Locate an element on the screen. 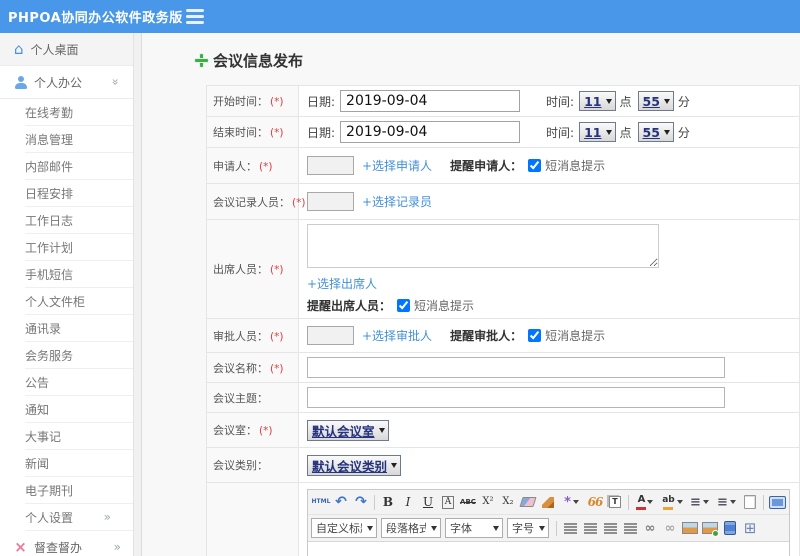 This screenshot has width=800, height=556. blockquote-icon: 66 is located at coordinates (595, 502).